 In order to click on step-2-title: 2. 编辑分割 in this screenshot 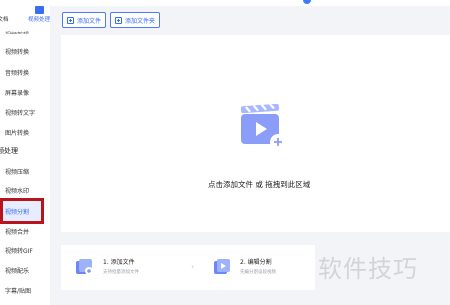, I will do `click(256, 262)`.